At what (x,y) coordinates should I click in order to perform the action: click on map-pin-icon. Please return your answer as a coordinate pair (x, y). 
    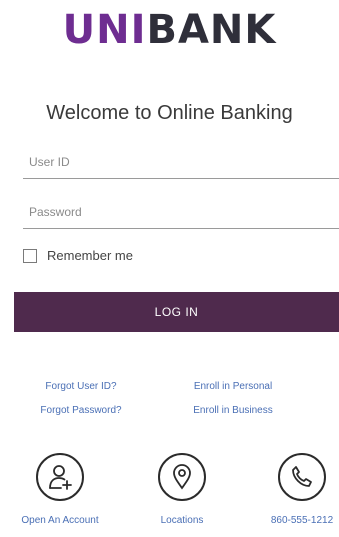
    Looking at the image, I should click on (182, 477).